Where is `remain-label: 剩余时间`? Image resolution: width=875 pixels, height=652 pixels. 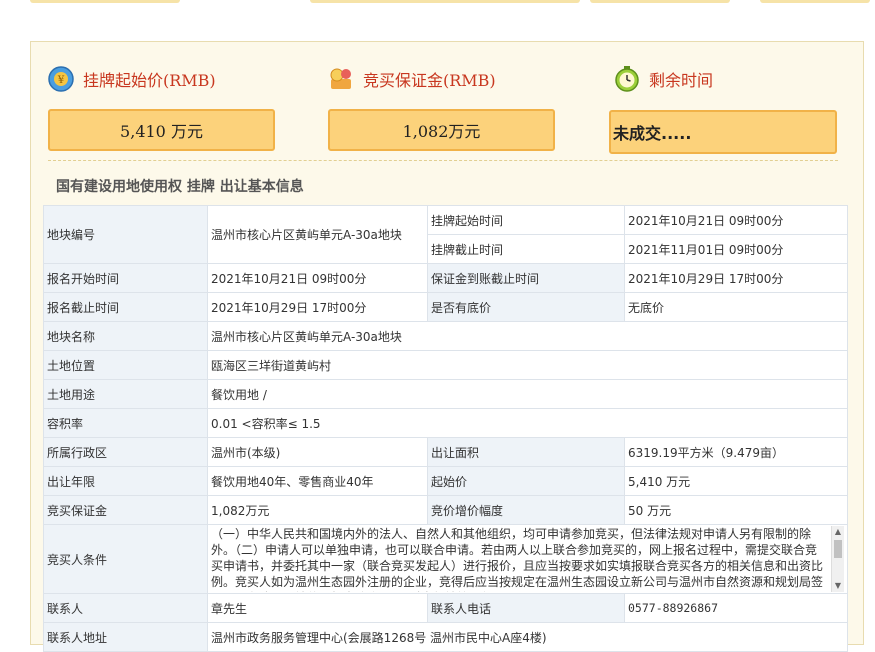
remain-label: 剩余时间 is located at coordinates (681, 80).